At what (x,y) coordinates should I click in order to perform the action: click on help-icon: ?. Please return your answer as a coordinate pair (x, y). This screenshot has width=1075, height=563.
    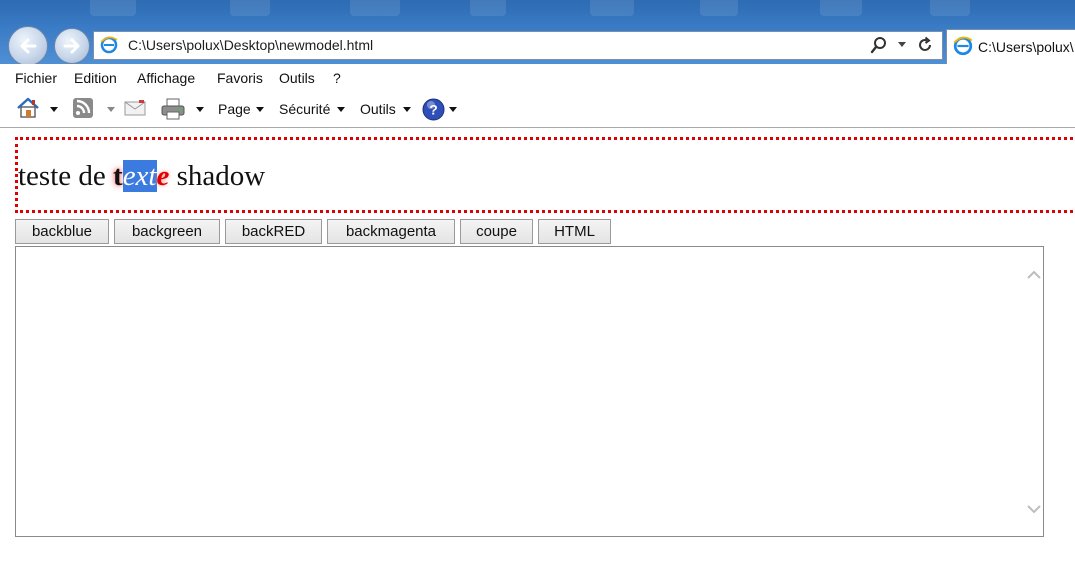
    Looking at the image, I should click on (433, 112).